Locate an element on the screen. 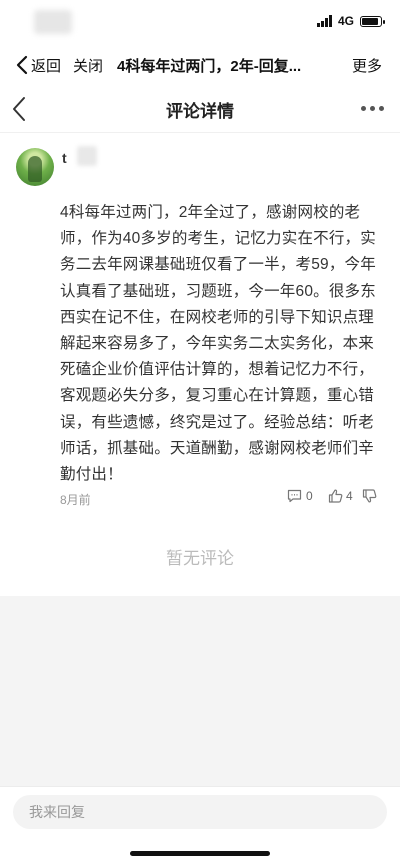  more-button: 更多 is located at coordinates (367, 65).